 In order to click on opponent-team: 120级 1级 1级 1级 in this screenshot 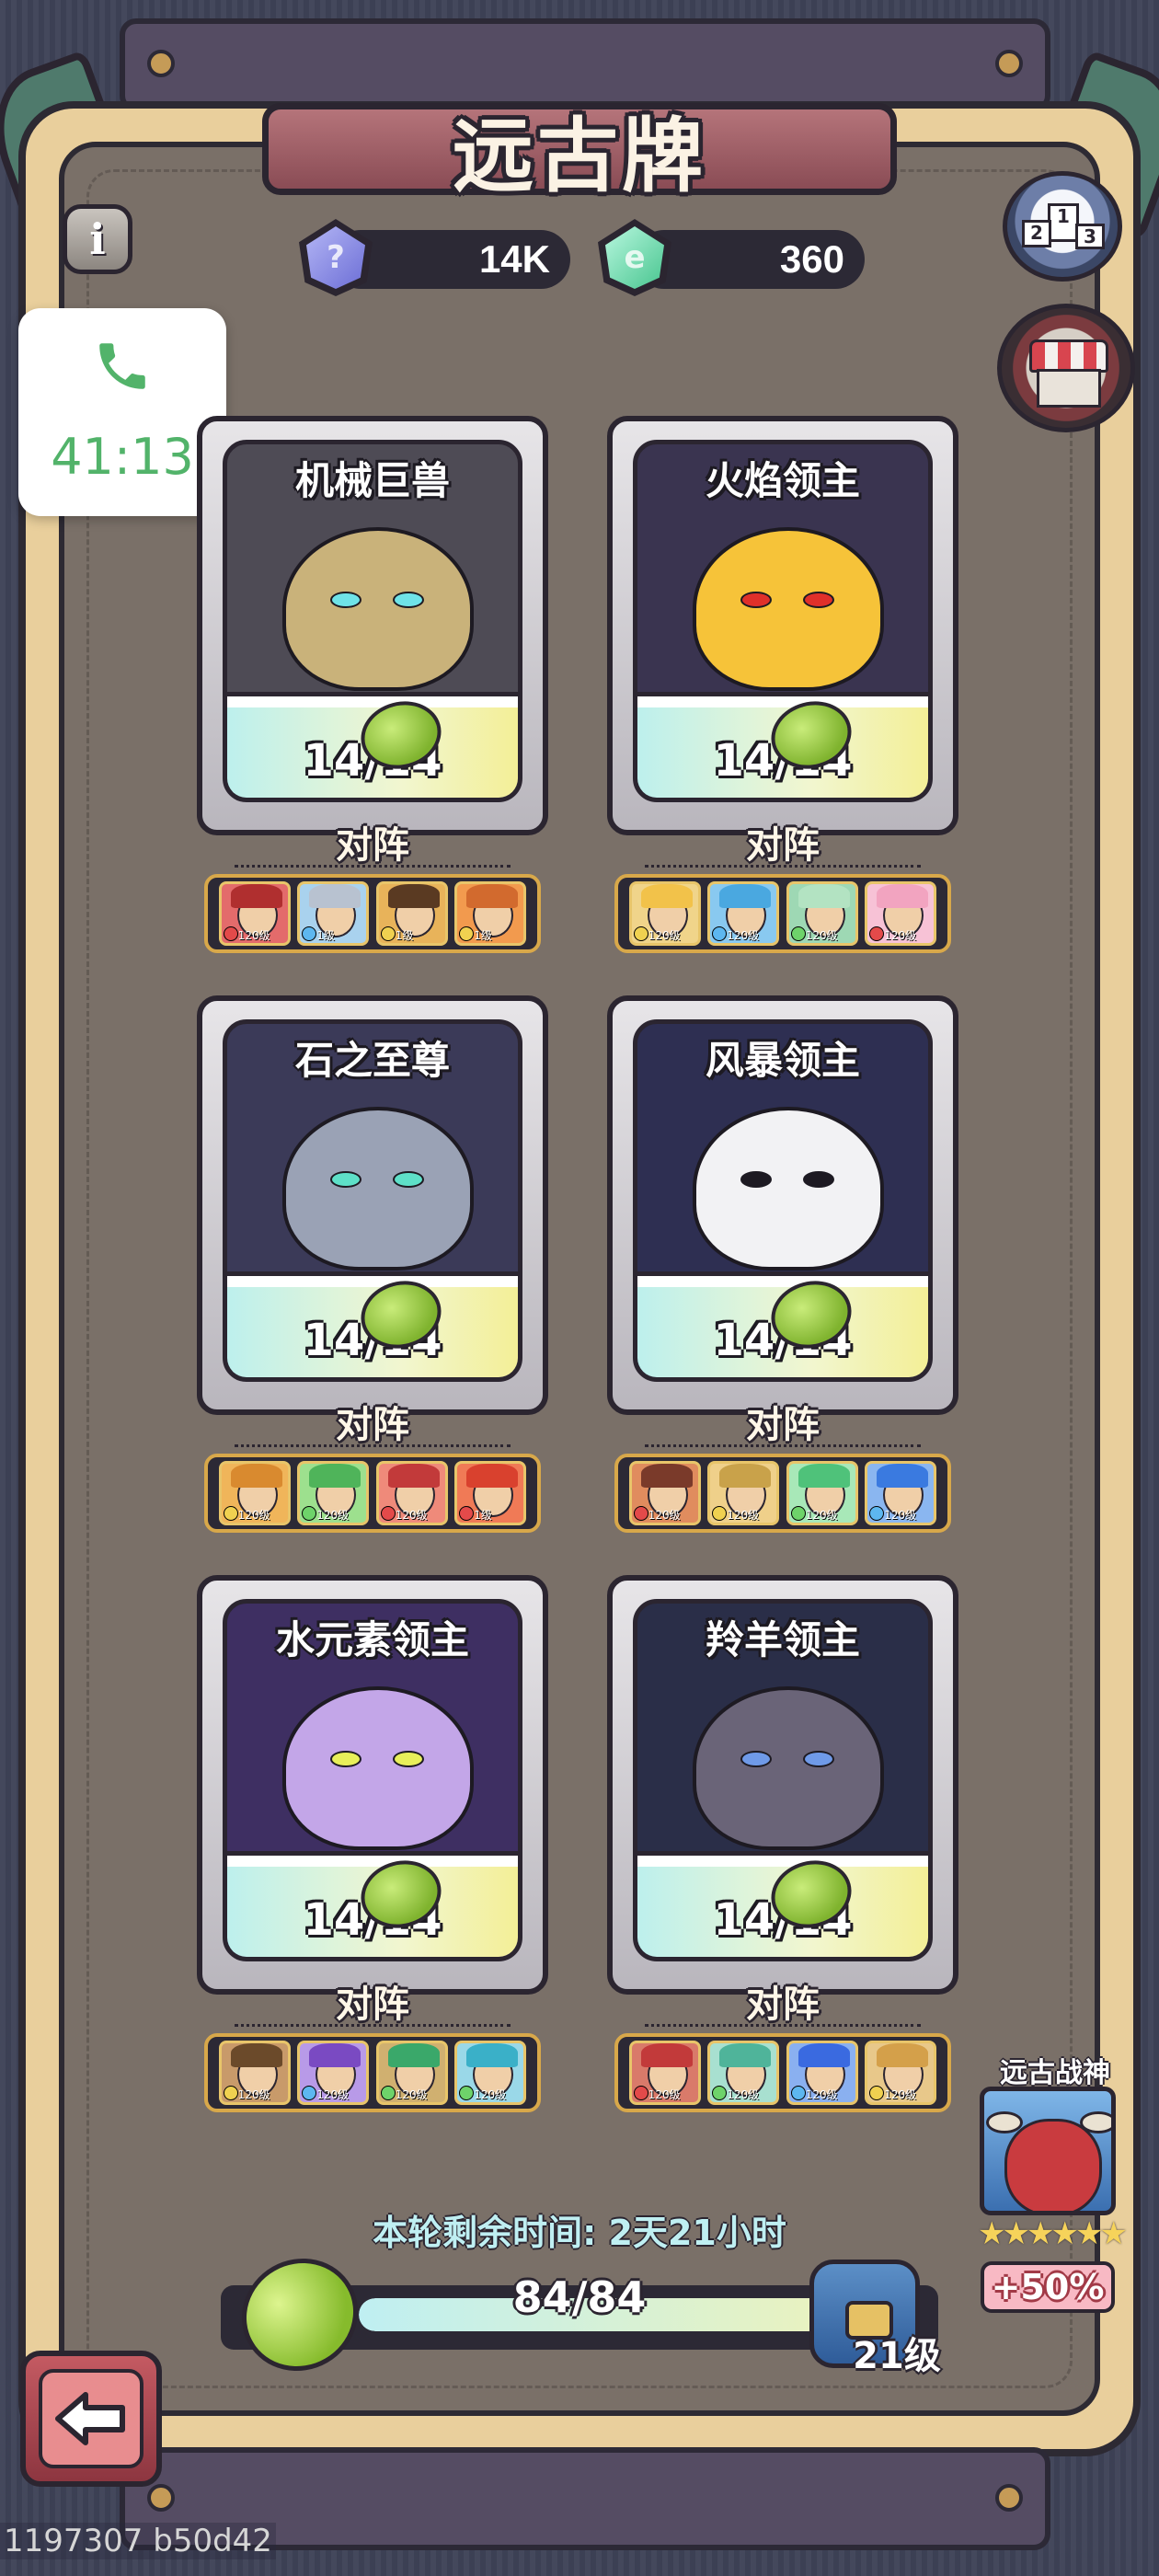, I will do `click(372, 913)`.